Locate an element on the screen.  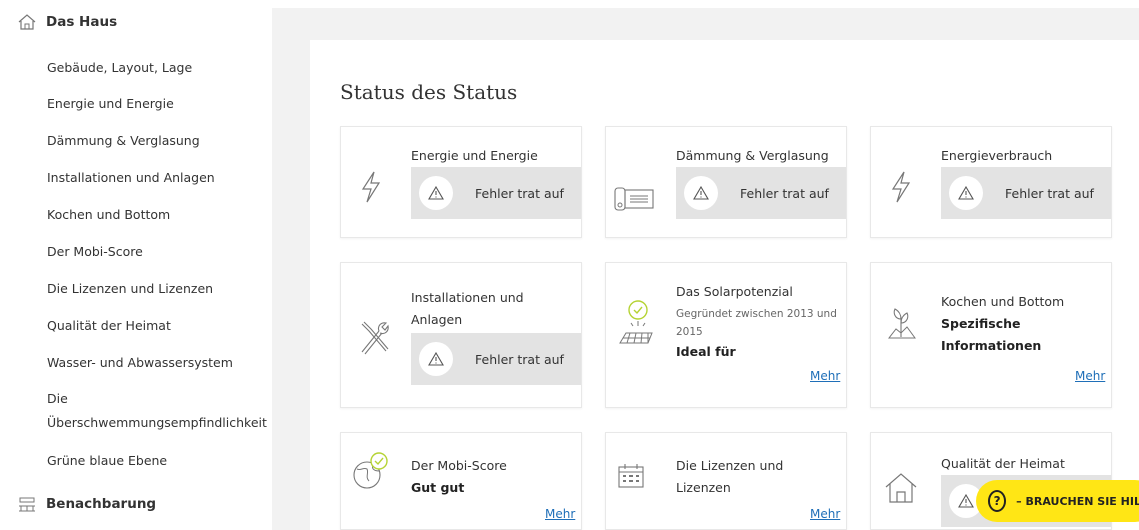
card-energy-error: Fehler trat auf is located at coordinates (496, 193).